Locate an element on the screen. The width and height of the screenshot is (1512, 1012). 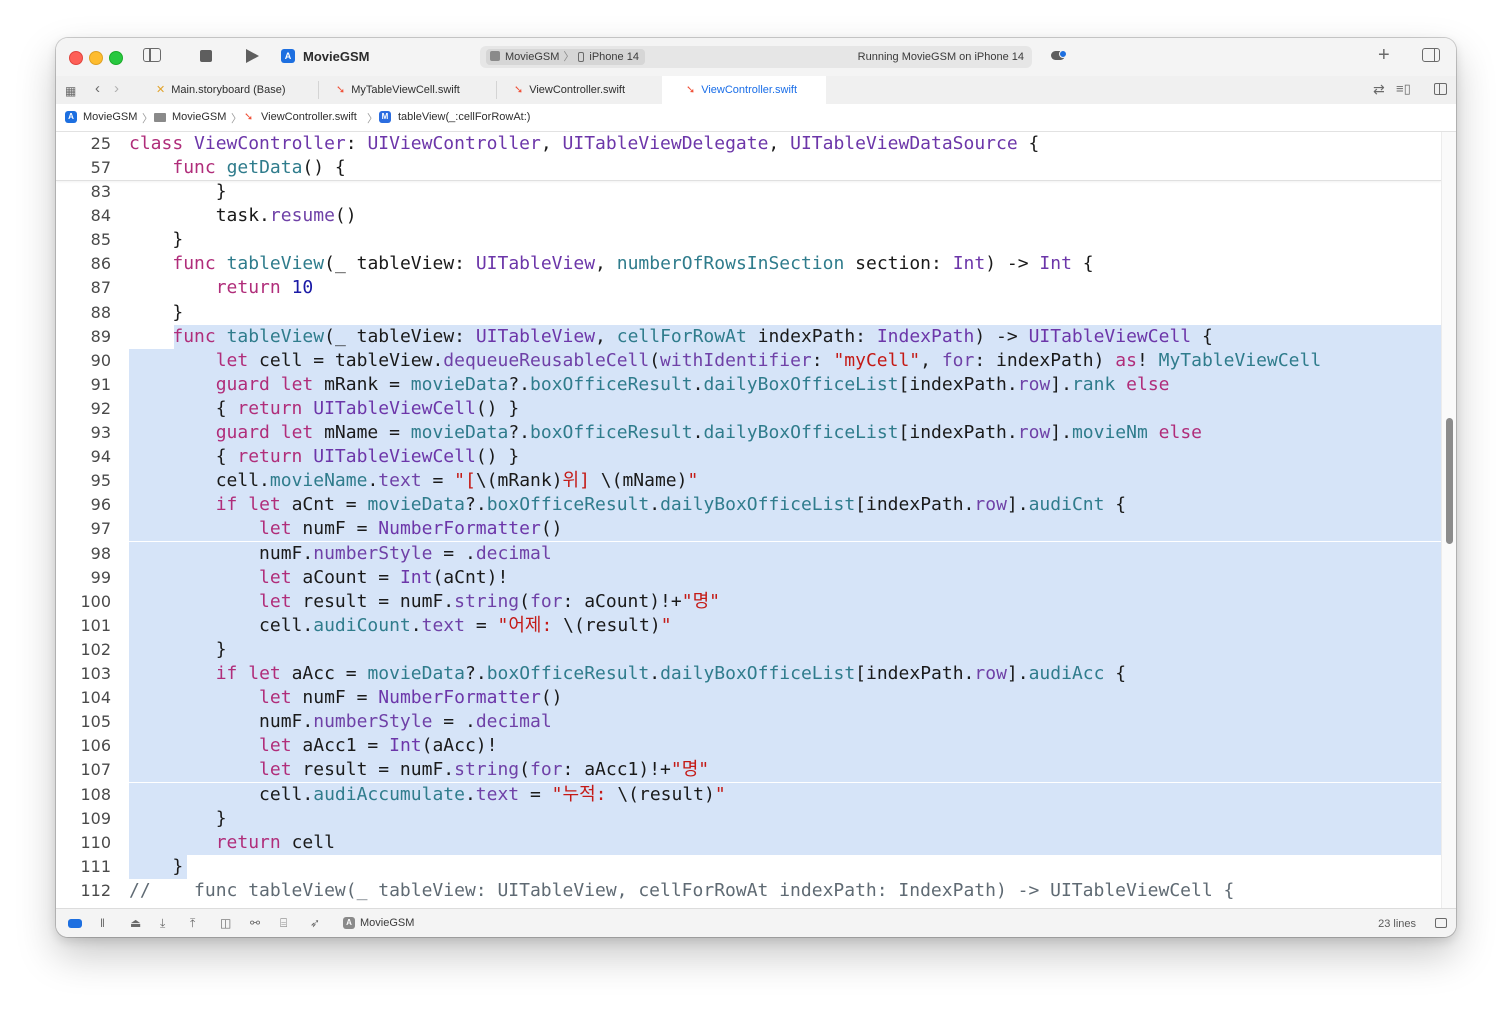
view-hierarchy-icon: ◫ is located at coordinates (225, 923).